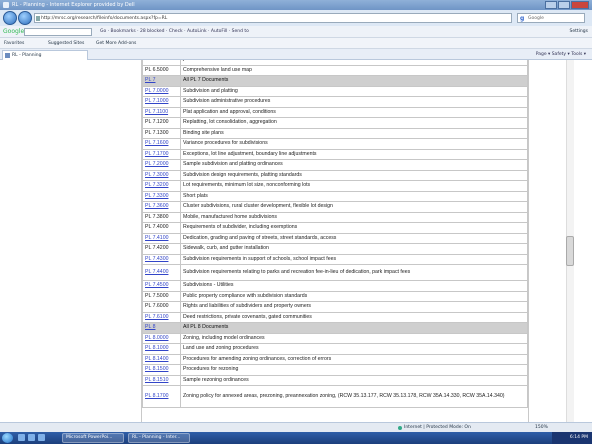 This screenshot has height=444, width=592. I want to click on document-description: Mobile, manufactured home subdivisions, so click(354, 217).